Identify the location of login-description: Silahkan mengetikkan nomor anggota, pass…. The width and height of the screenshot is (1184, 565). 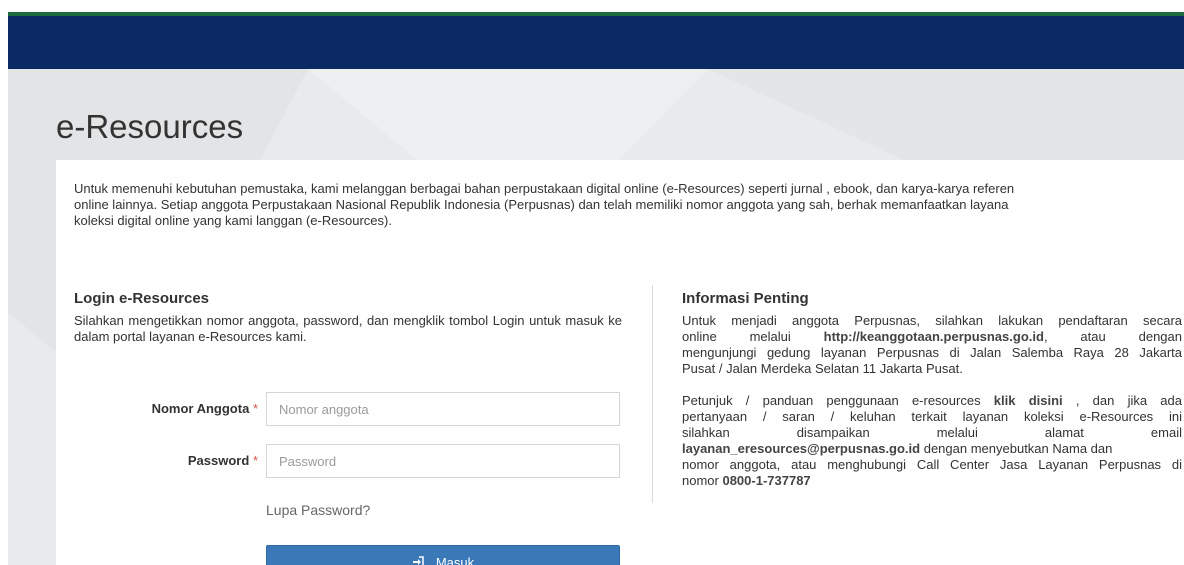
(348, 328).